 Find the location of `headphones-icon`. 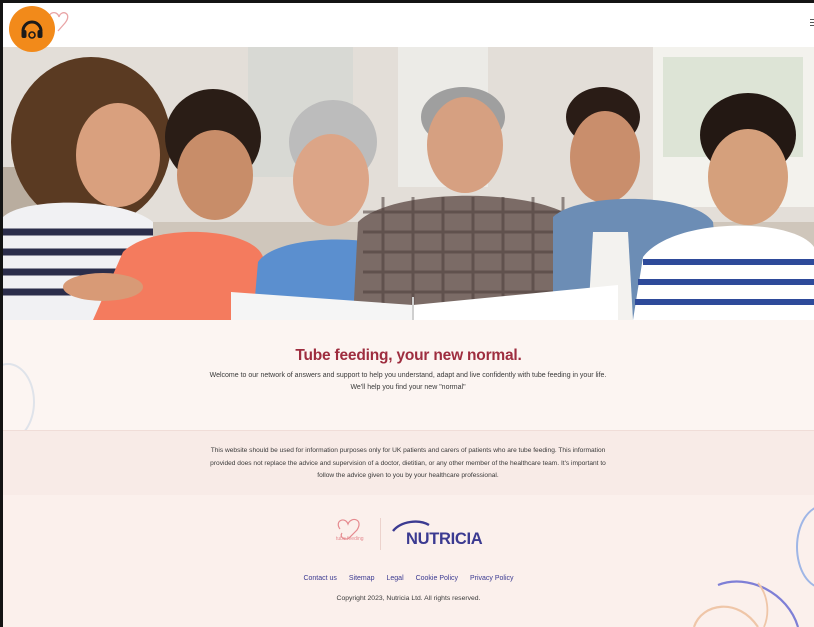

headphones-icon is located at coordinates (32, 29).